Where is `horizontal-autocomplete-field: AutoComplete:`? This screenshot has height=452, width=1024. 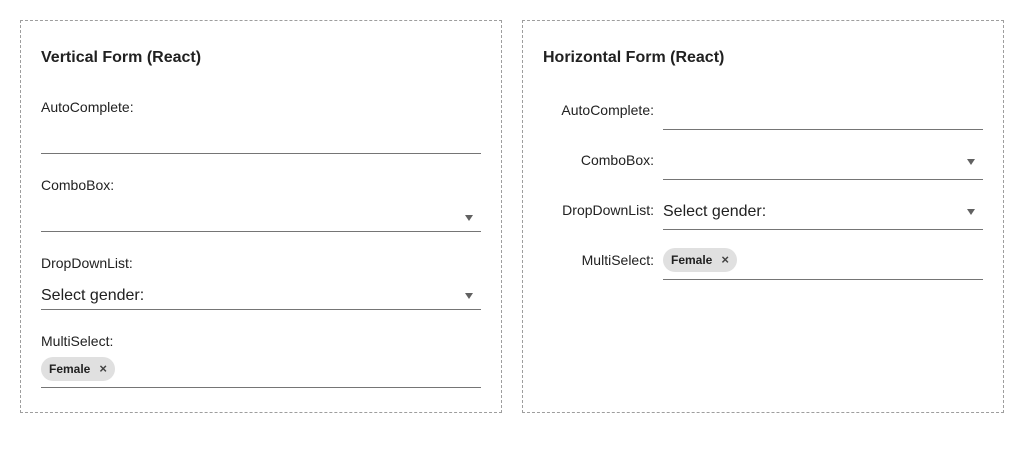 horizontal-autocomplete-field: AutoComplete: is located at coordinates (763, 110).